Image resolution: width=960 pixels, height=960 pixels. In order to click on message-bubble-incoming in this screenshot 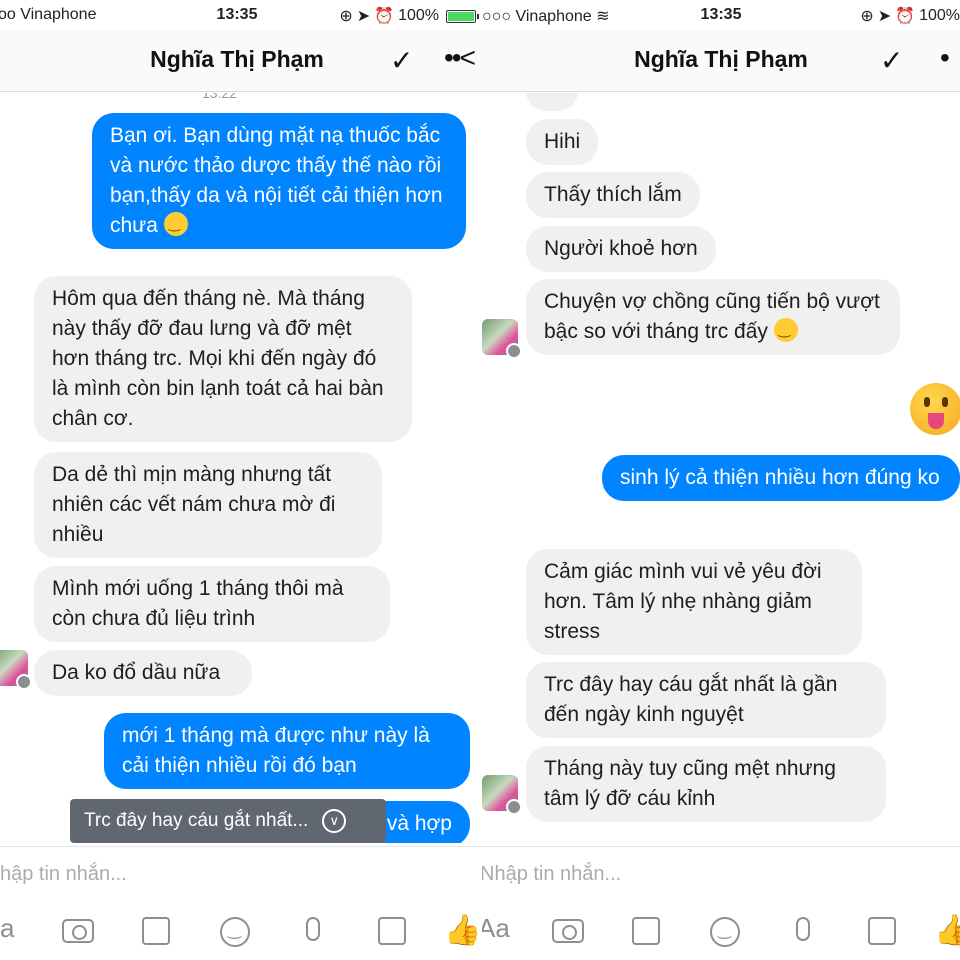, I will do `click(552, 102)`.